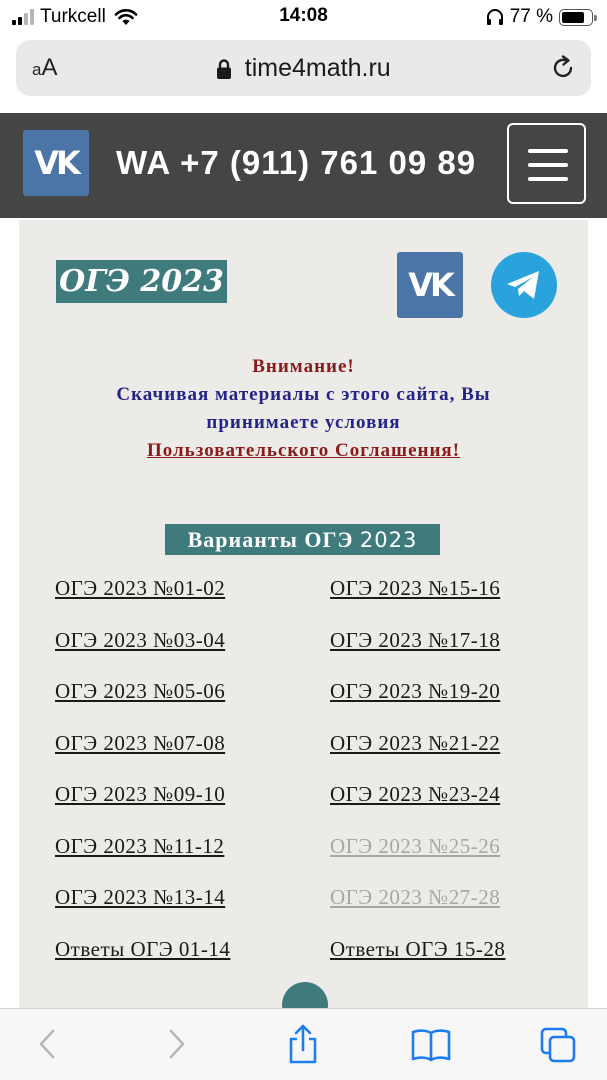 This screenshot has width=607, height=1080. Describe the element at coordinates (417, 949) in the screenshot. I see `variant-link-right-7: Ответы ОГЭ 15-28` at that location.